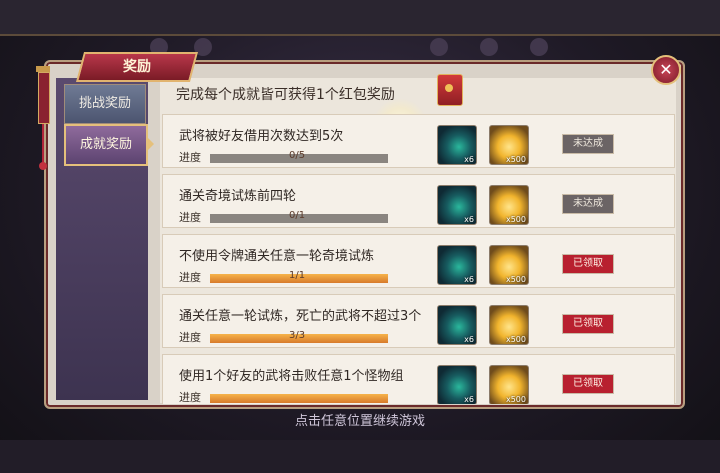 The height and width of the screenshot is (473, 720). Describe the element at coordinates (43, 126) in the screenshot. I see `lantern-decoration-icon` at that location.